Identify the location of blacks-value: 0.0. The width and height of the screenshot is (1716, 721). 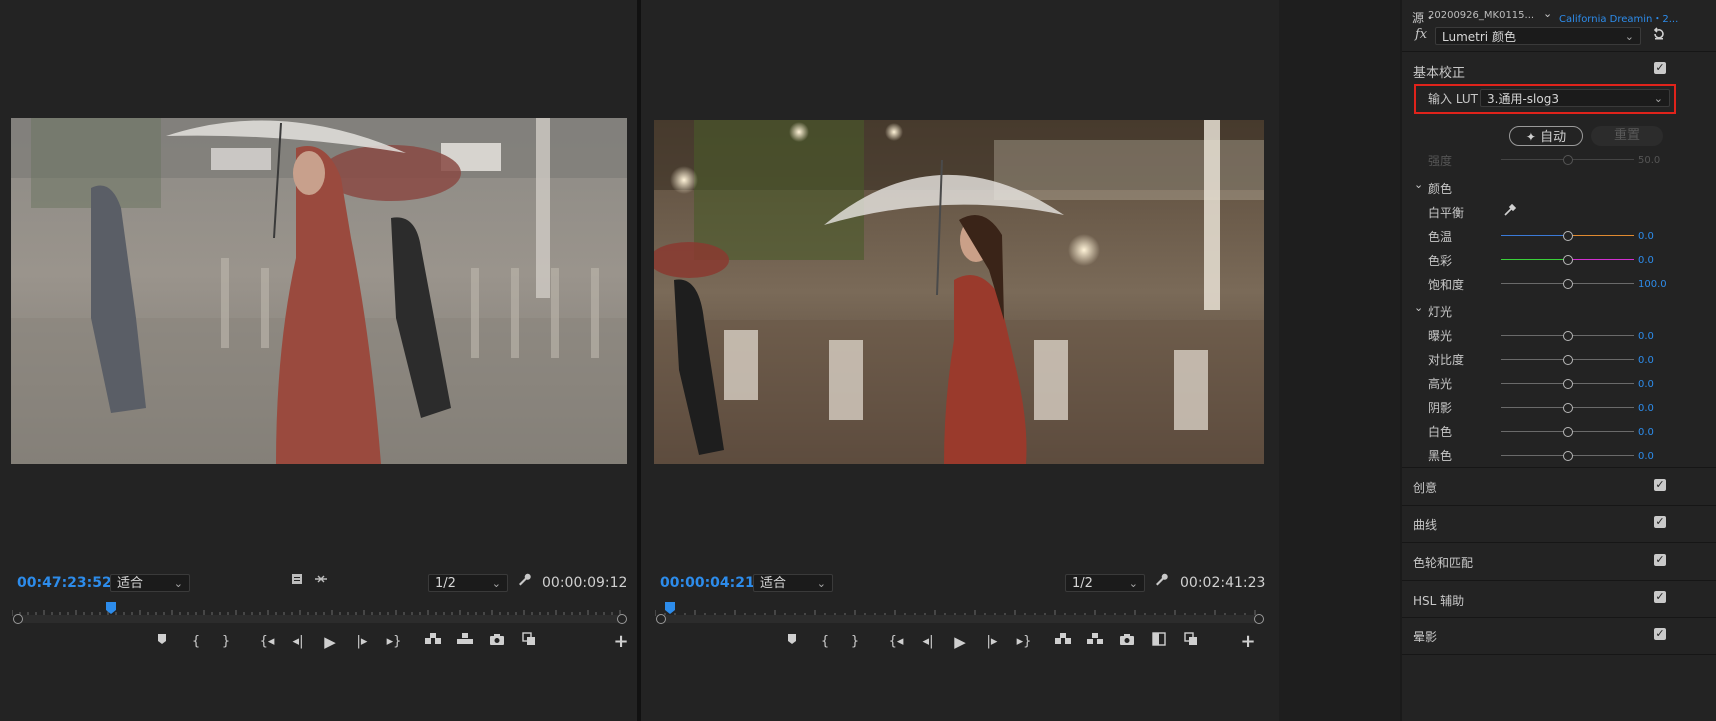
(1646, 456).